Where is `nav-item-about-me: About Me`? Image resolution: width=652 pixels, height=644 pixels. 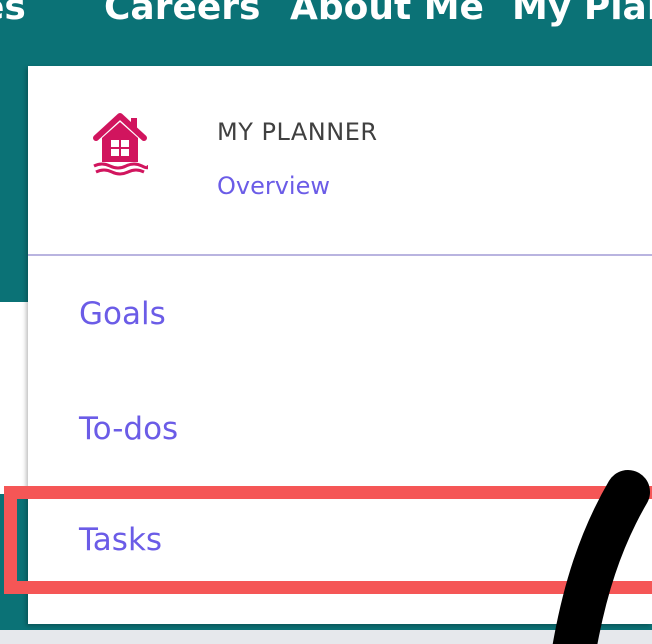
nav-item-about-me: About Me is located at coordinates (387, 17).